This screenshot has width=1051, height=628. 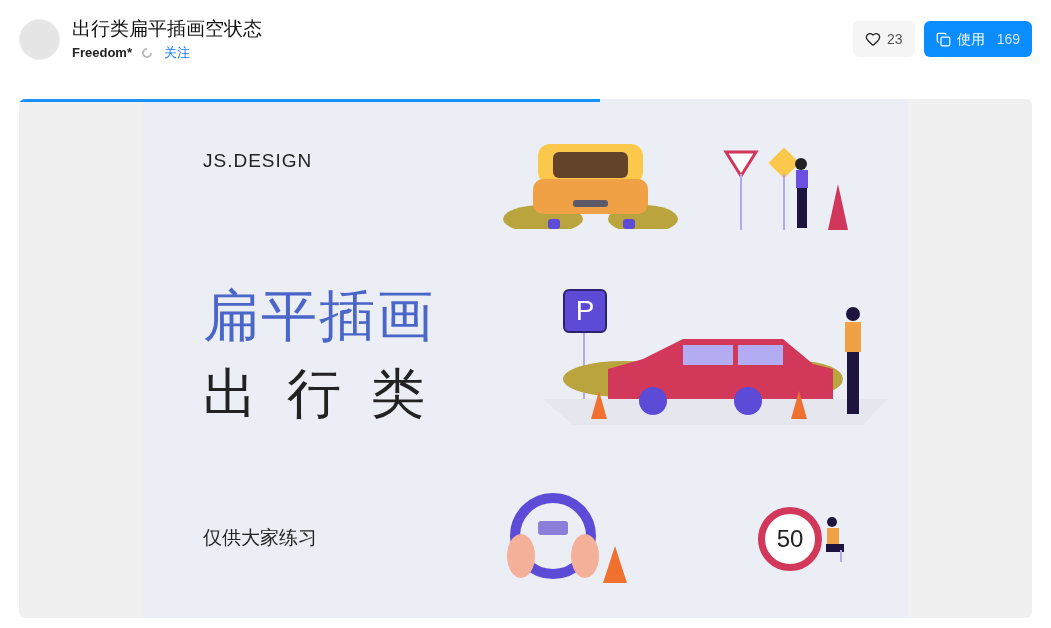 I want to click on brand-text: JS.DESIGN, so click(x=258, y=160).